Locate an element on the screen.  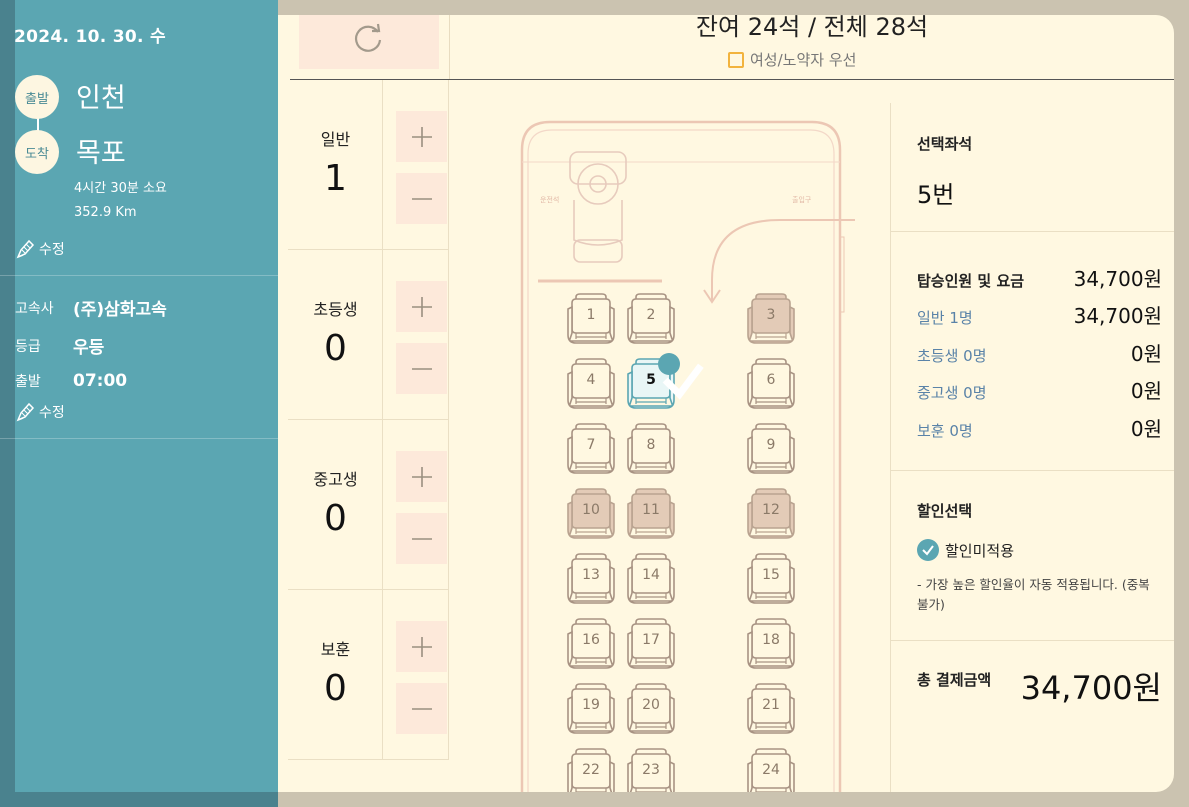
seat-2: 2 is located at coordinates (651, 320).